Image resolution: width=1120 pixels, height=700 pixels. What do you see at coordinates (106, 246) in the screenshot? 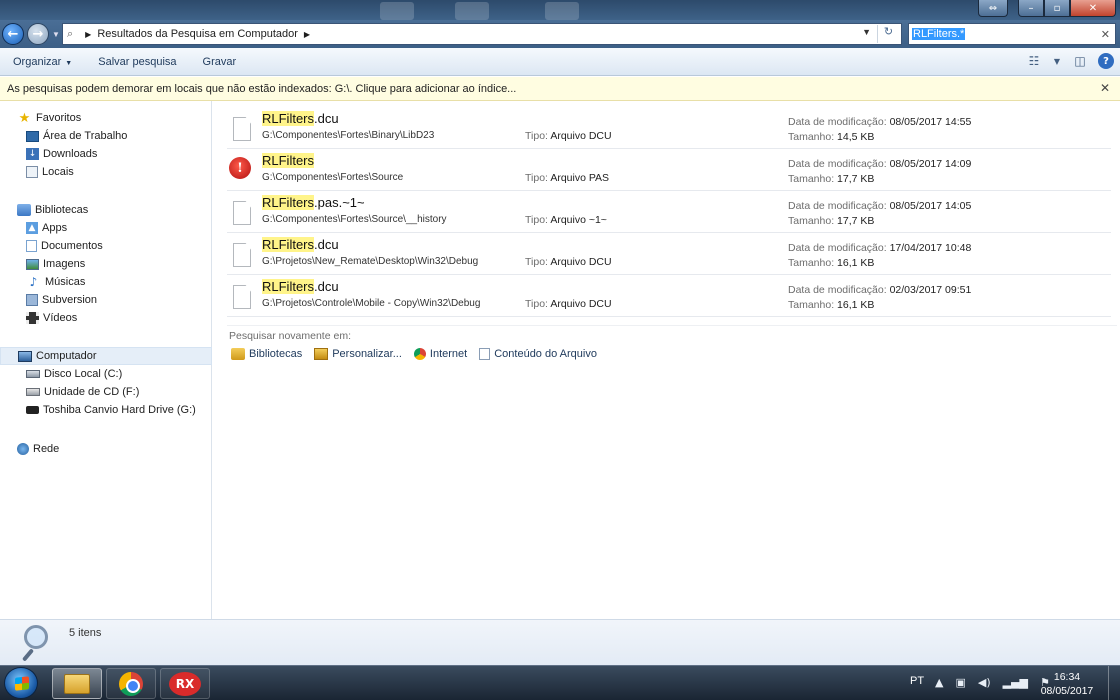
I see `sidebar-item-documents: Documentos` at bounding box center [106, 246].